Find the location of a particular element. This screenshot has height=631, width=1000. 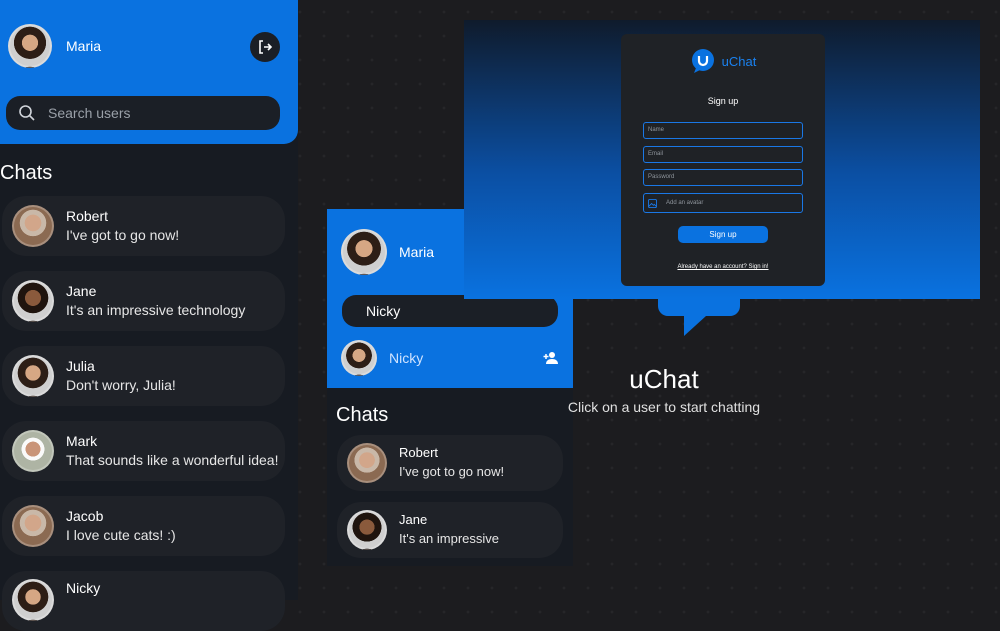

password-field: Password is located at coordinates (723, 177).